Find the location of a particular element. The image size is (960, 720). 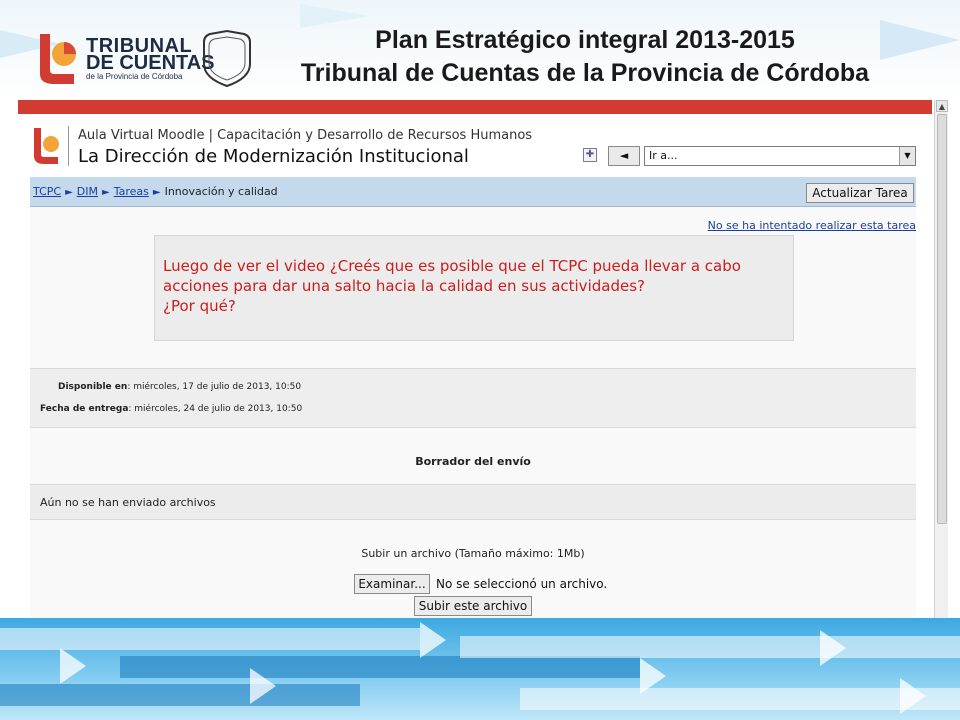

tribunal-logo-mark-icon is located at coordinates (58, 59).